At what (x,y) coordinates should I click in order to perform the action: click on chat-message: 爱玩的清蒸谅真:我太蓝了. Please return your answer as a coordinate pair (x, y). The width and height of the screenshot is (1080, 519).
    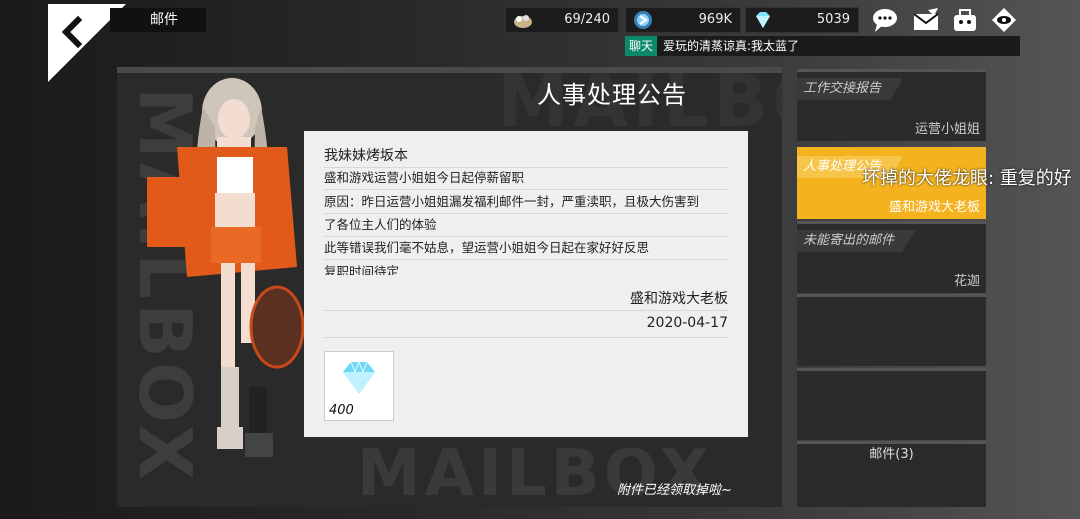
    Looking at the image, I should click on (731, 46).